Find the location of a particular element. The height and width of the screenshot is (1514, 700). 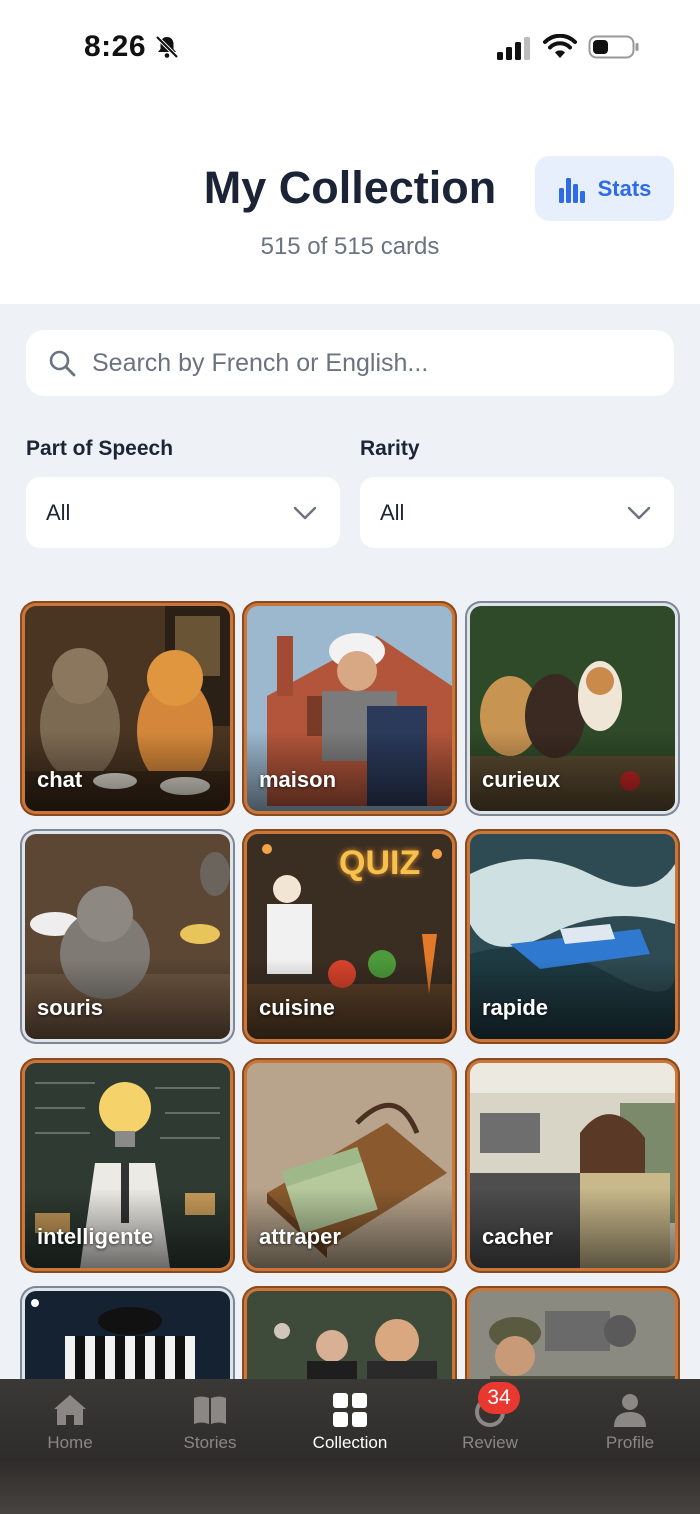

vocab-card-souris: souris is located at coordinates (127, 936).